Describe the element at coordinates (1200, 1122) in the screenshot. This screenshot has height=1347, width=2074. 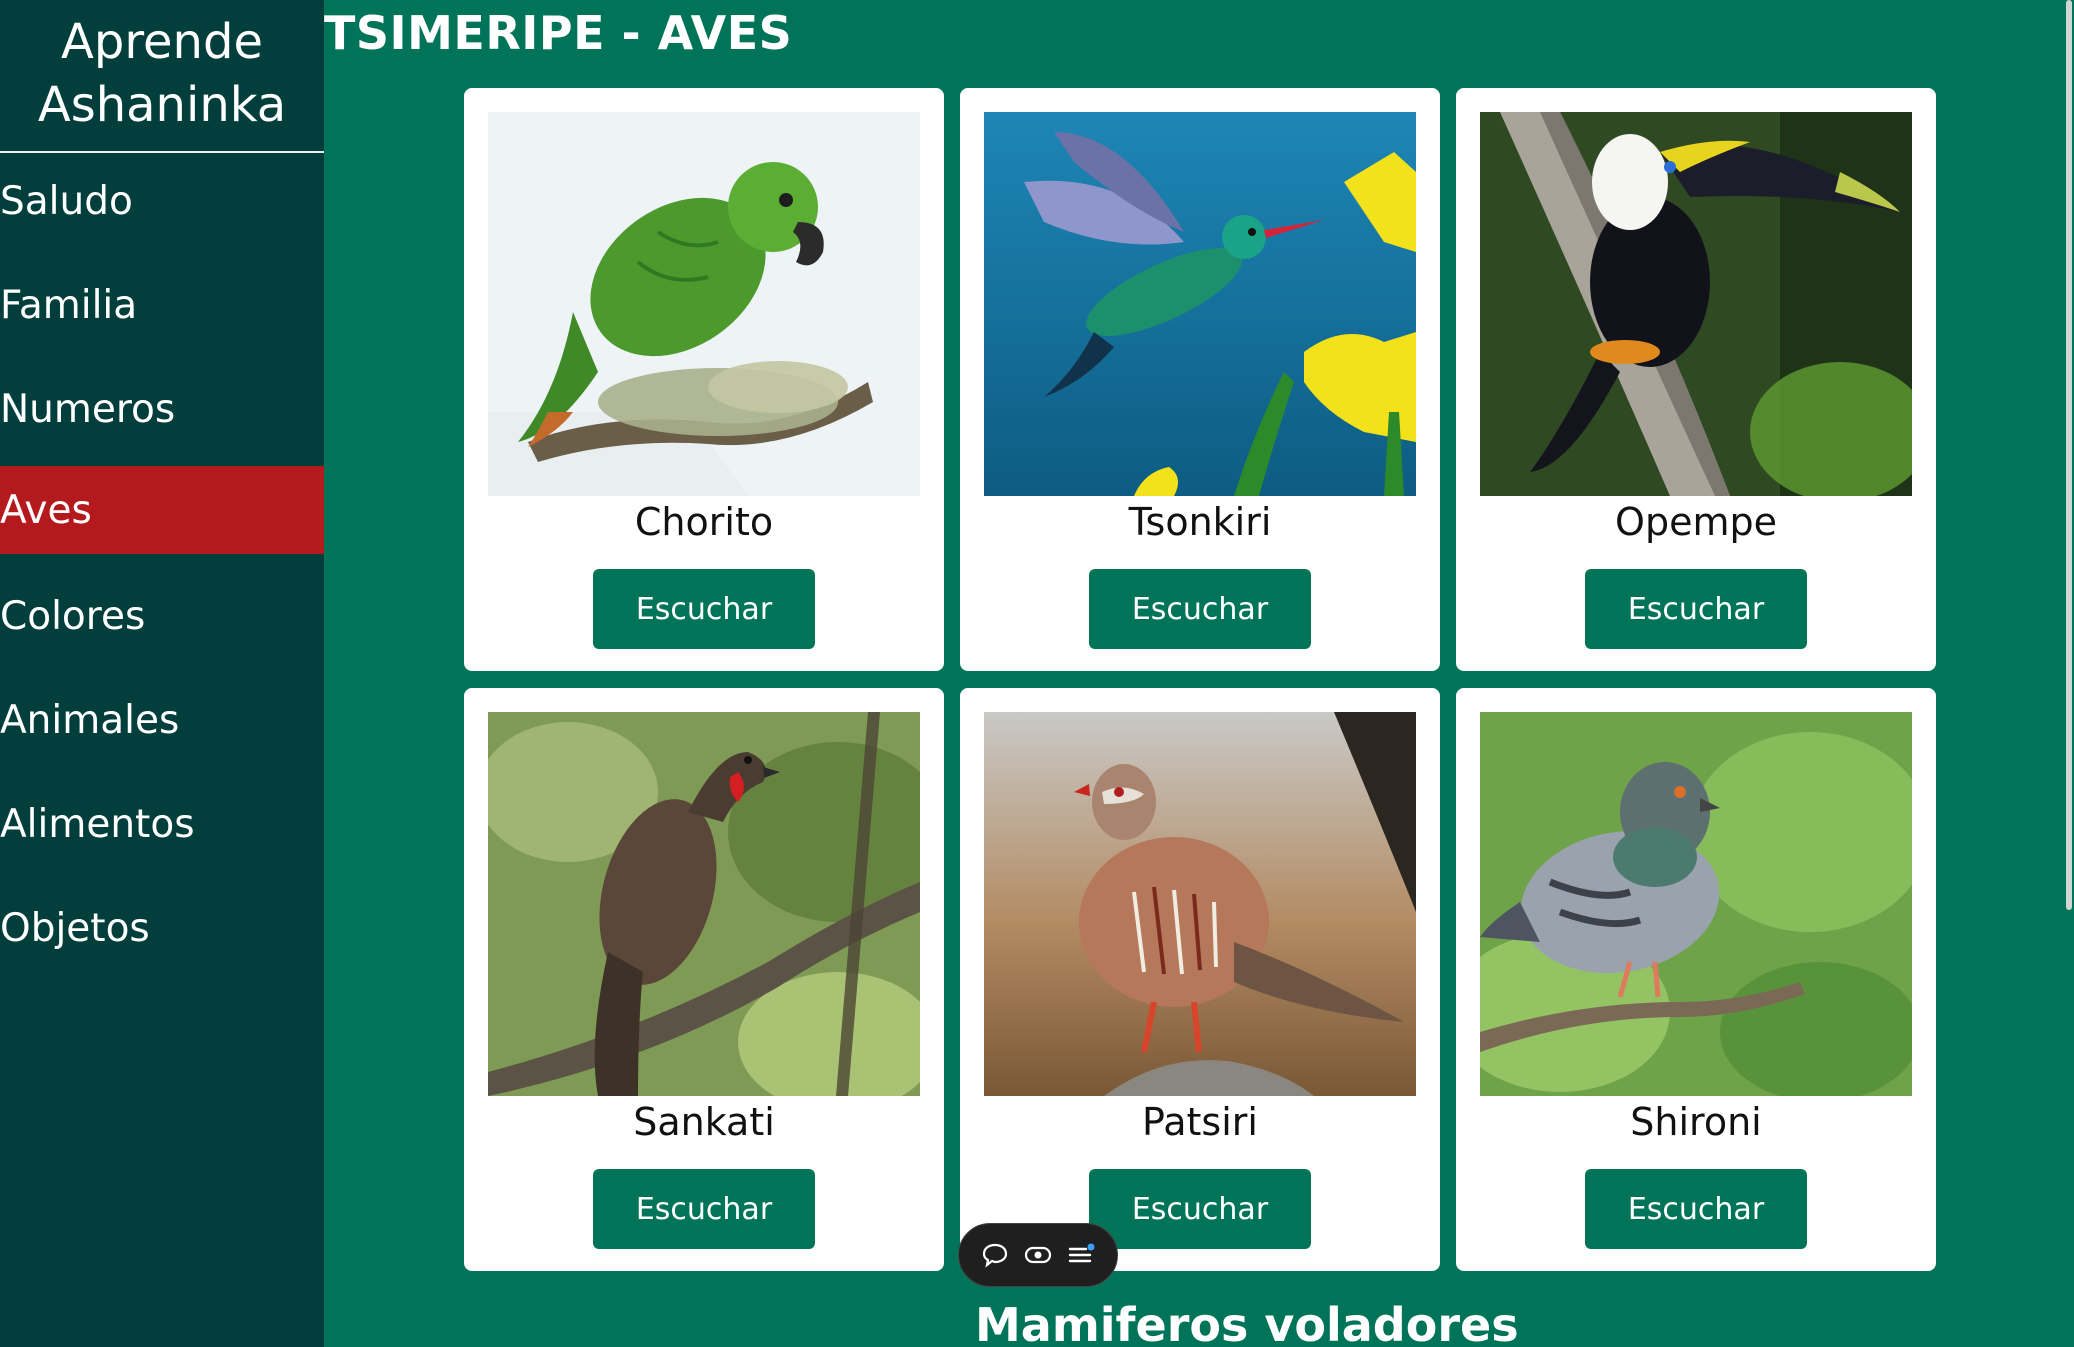
I see `bird-name: Patsiri` at that location.